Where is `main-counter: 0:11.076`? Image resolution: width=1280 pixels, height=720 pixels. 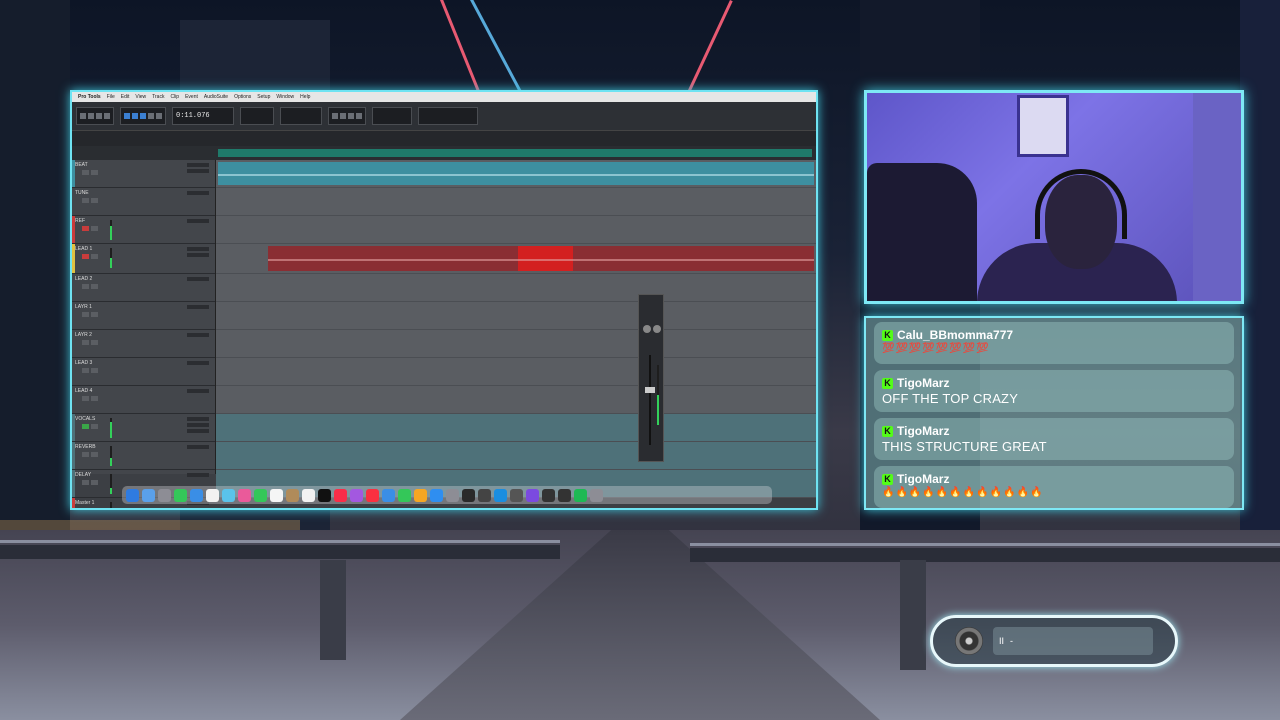 main-counter: 0:11.076 is located at coordinates (203, 116).